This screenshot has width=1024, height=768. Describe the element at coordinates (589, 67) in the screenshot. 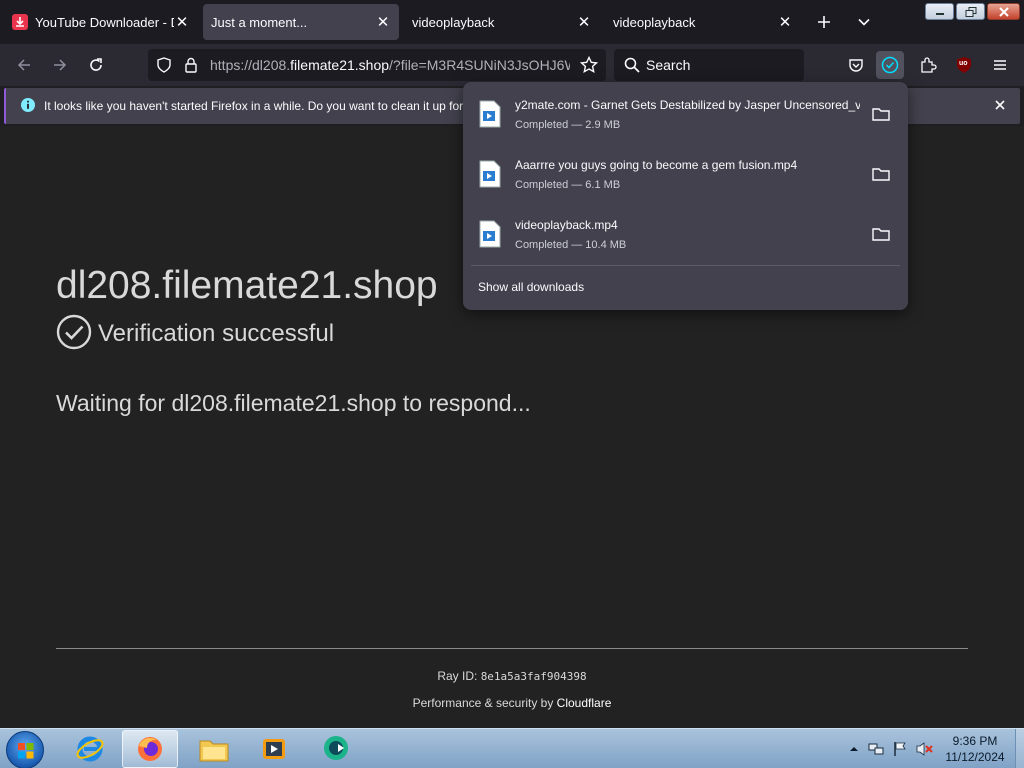

I see `bookmark-star-icon` at that location.